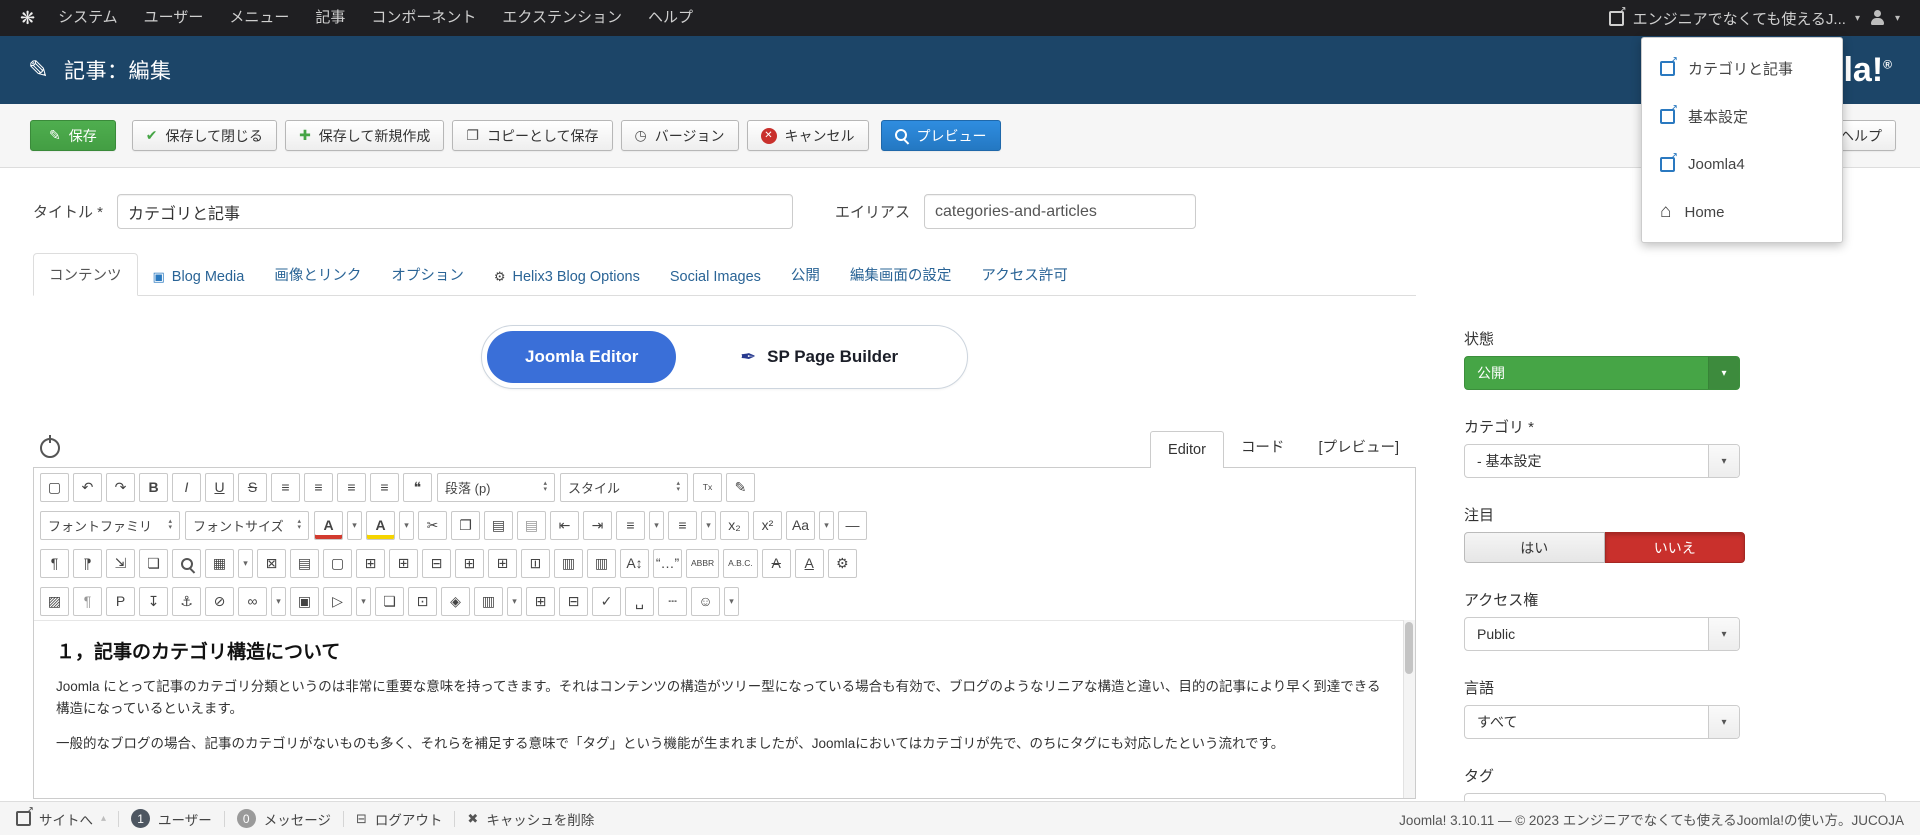 This screenshot has height=835, width=1920. What do you see at coordinates (532, 135) in the screenshot?
I see `save-copy-button: ❐ コピーとして保存` at bounding box center [532, 135].